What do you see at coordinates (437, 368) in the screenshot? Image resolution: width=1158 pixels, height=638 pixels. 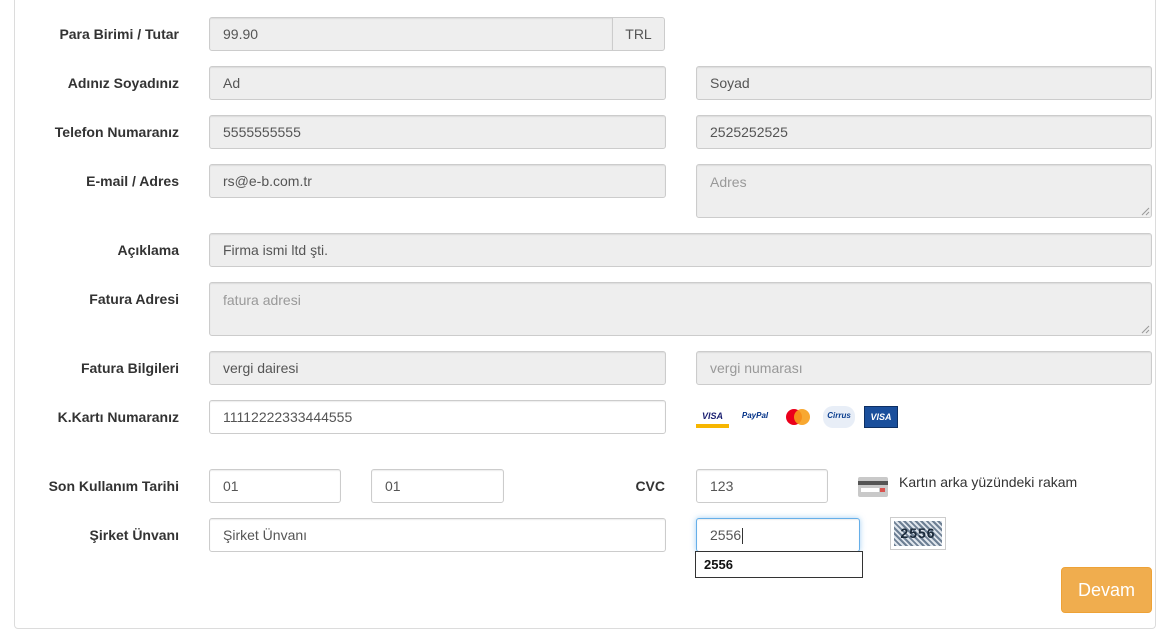 I see `tax-office-field: vergi dairesi` at bounding box center [437, 368].